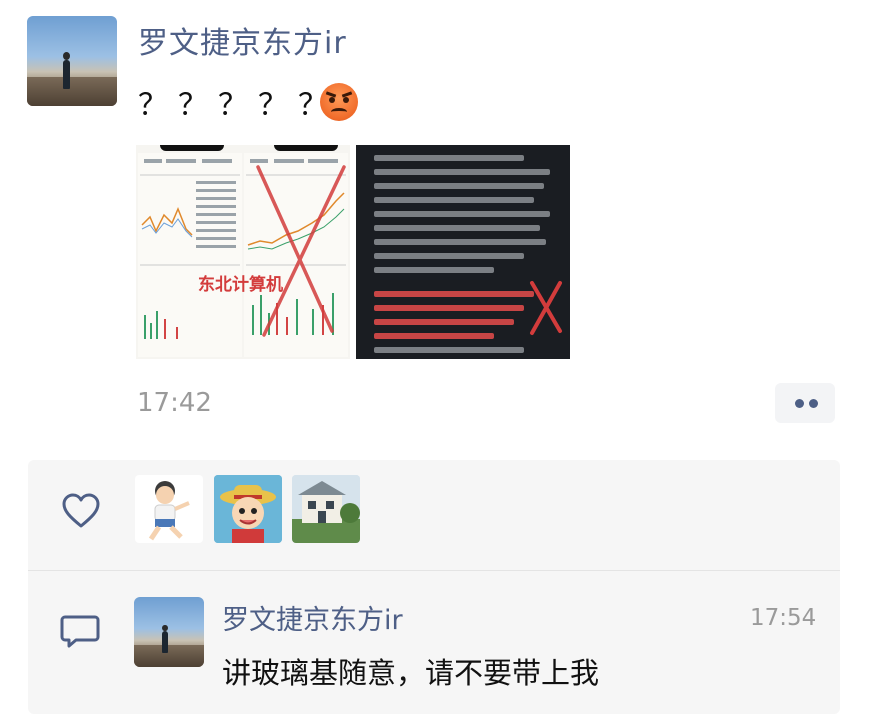  What do you see at coordinates (805, 403) in the screenshot?
I see `more-options-button` at bounding box center [805, 403].